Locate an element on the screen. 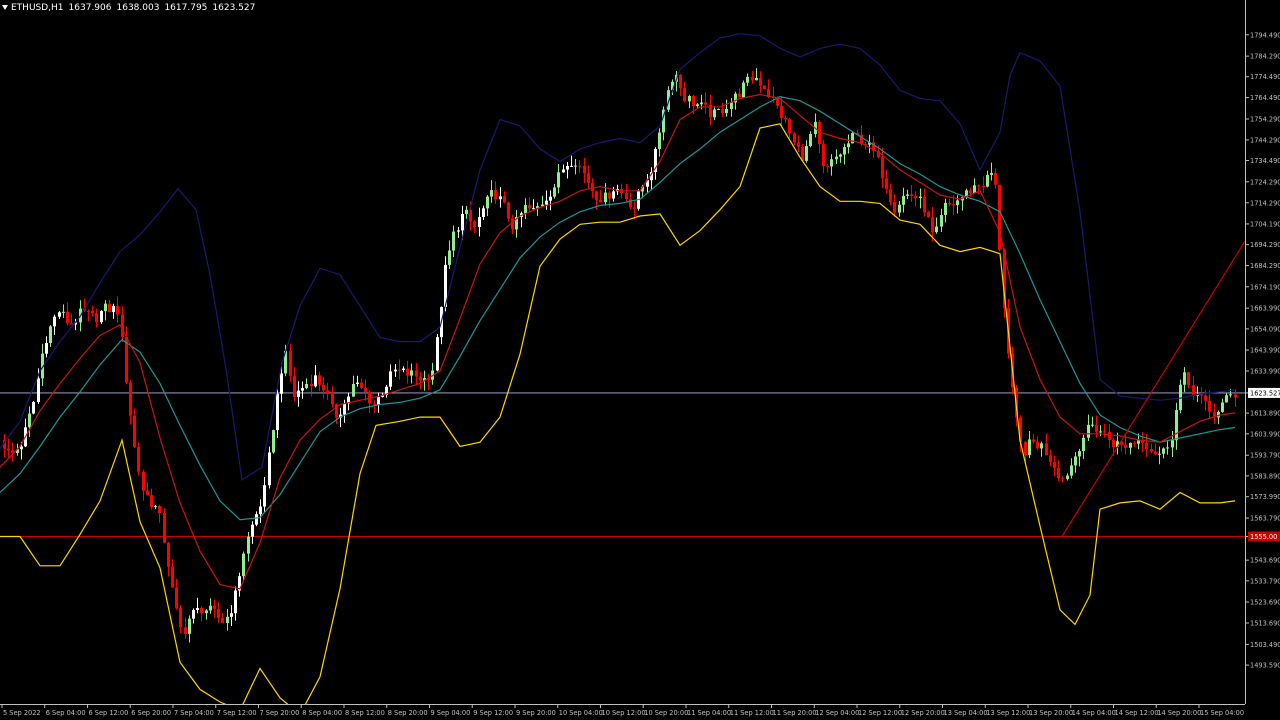 This screenshot has width=1280, height=720. price-tick-label: 1543.690 is located at coordinates (1265, 561).